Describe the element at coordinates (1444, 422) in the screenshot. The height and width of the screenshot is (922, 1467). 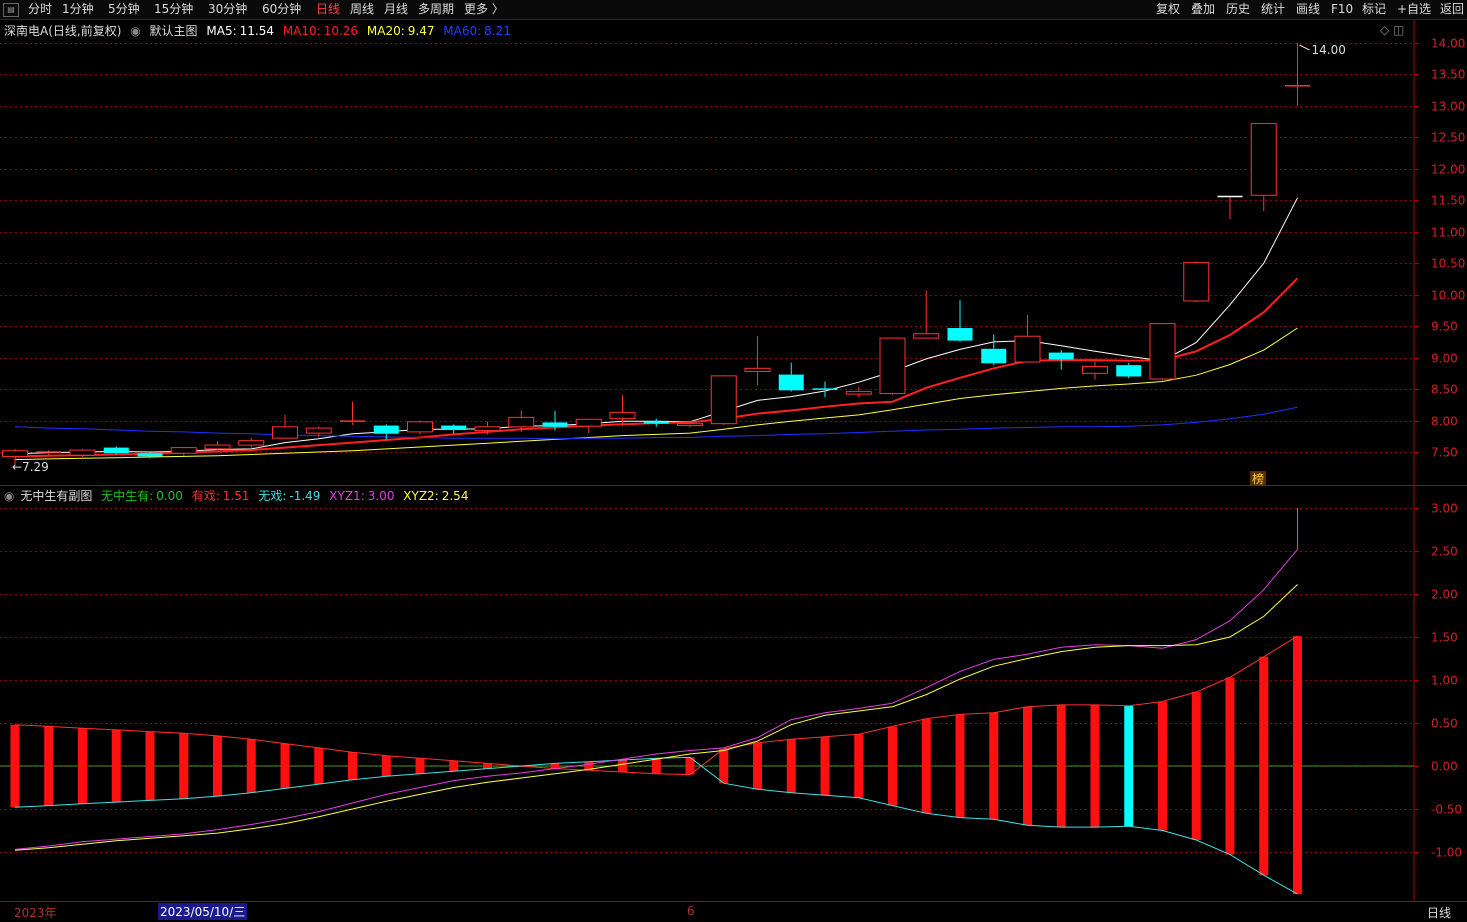
I see `price-tick-label-1: 8.00` at that location.